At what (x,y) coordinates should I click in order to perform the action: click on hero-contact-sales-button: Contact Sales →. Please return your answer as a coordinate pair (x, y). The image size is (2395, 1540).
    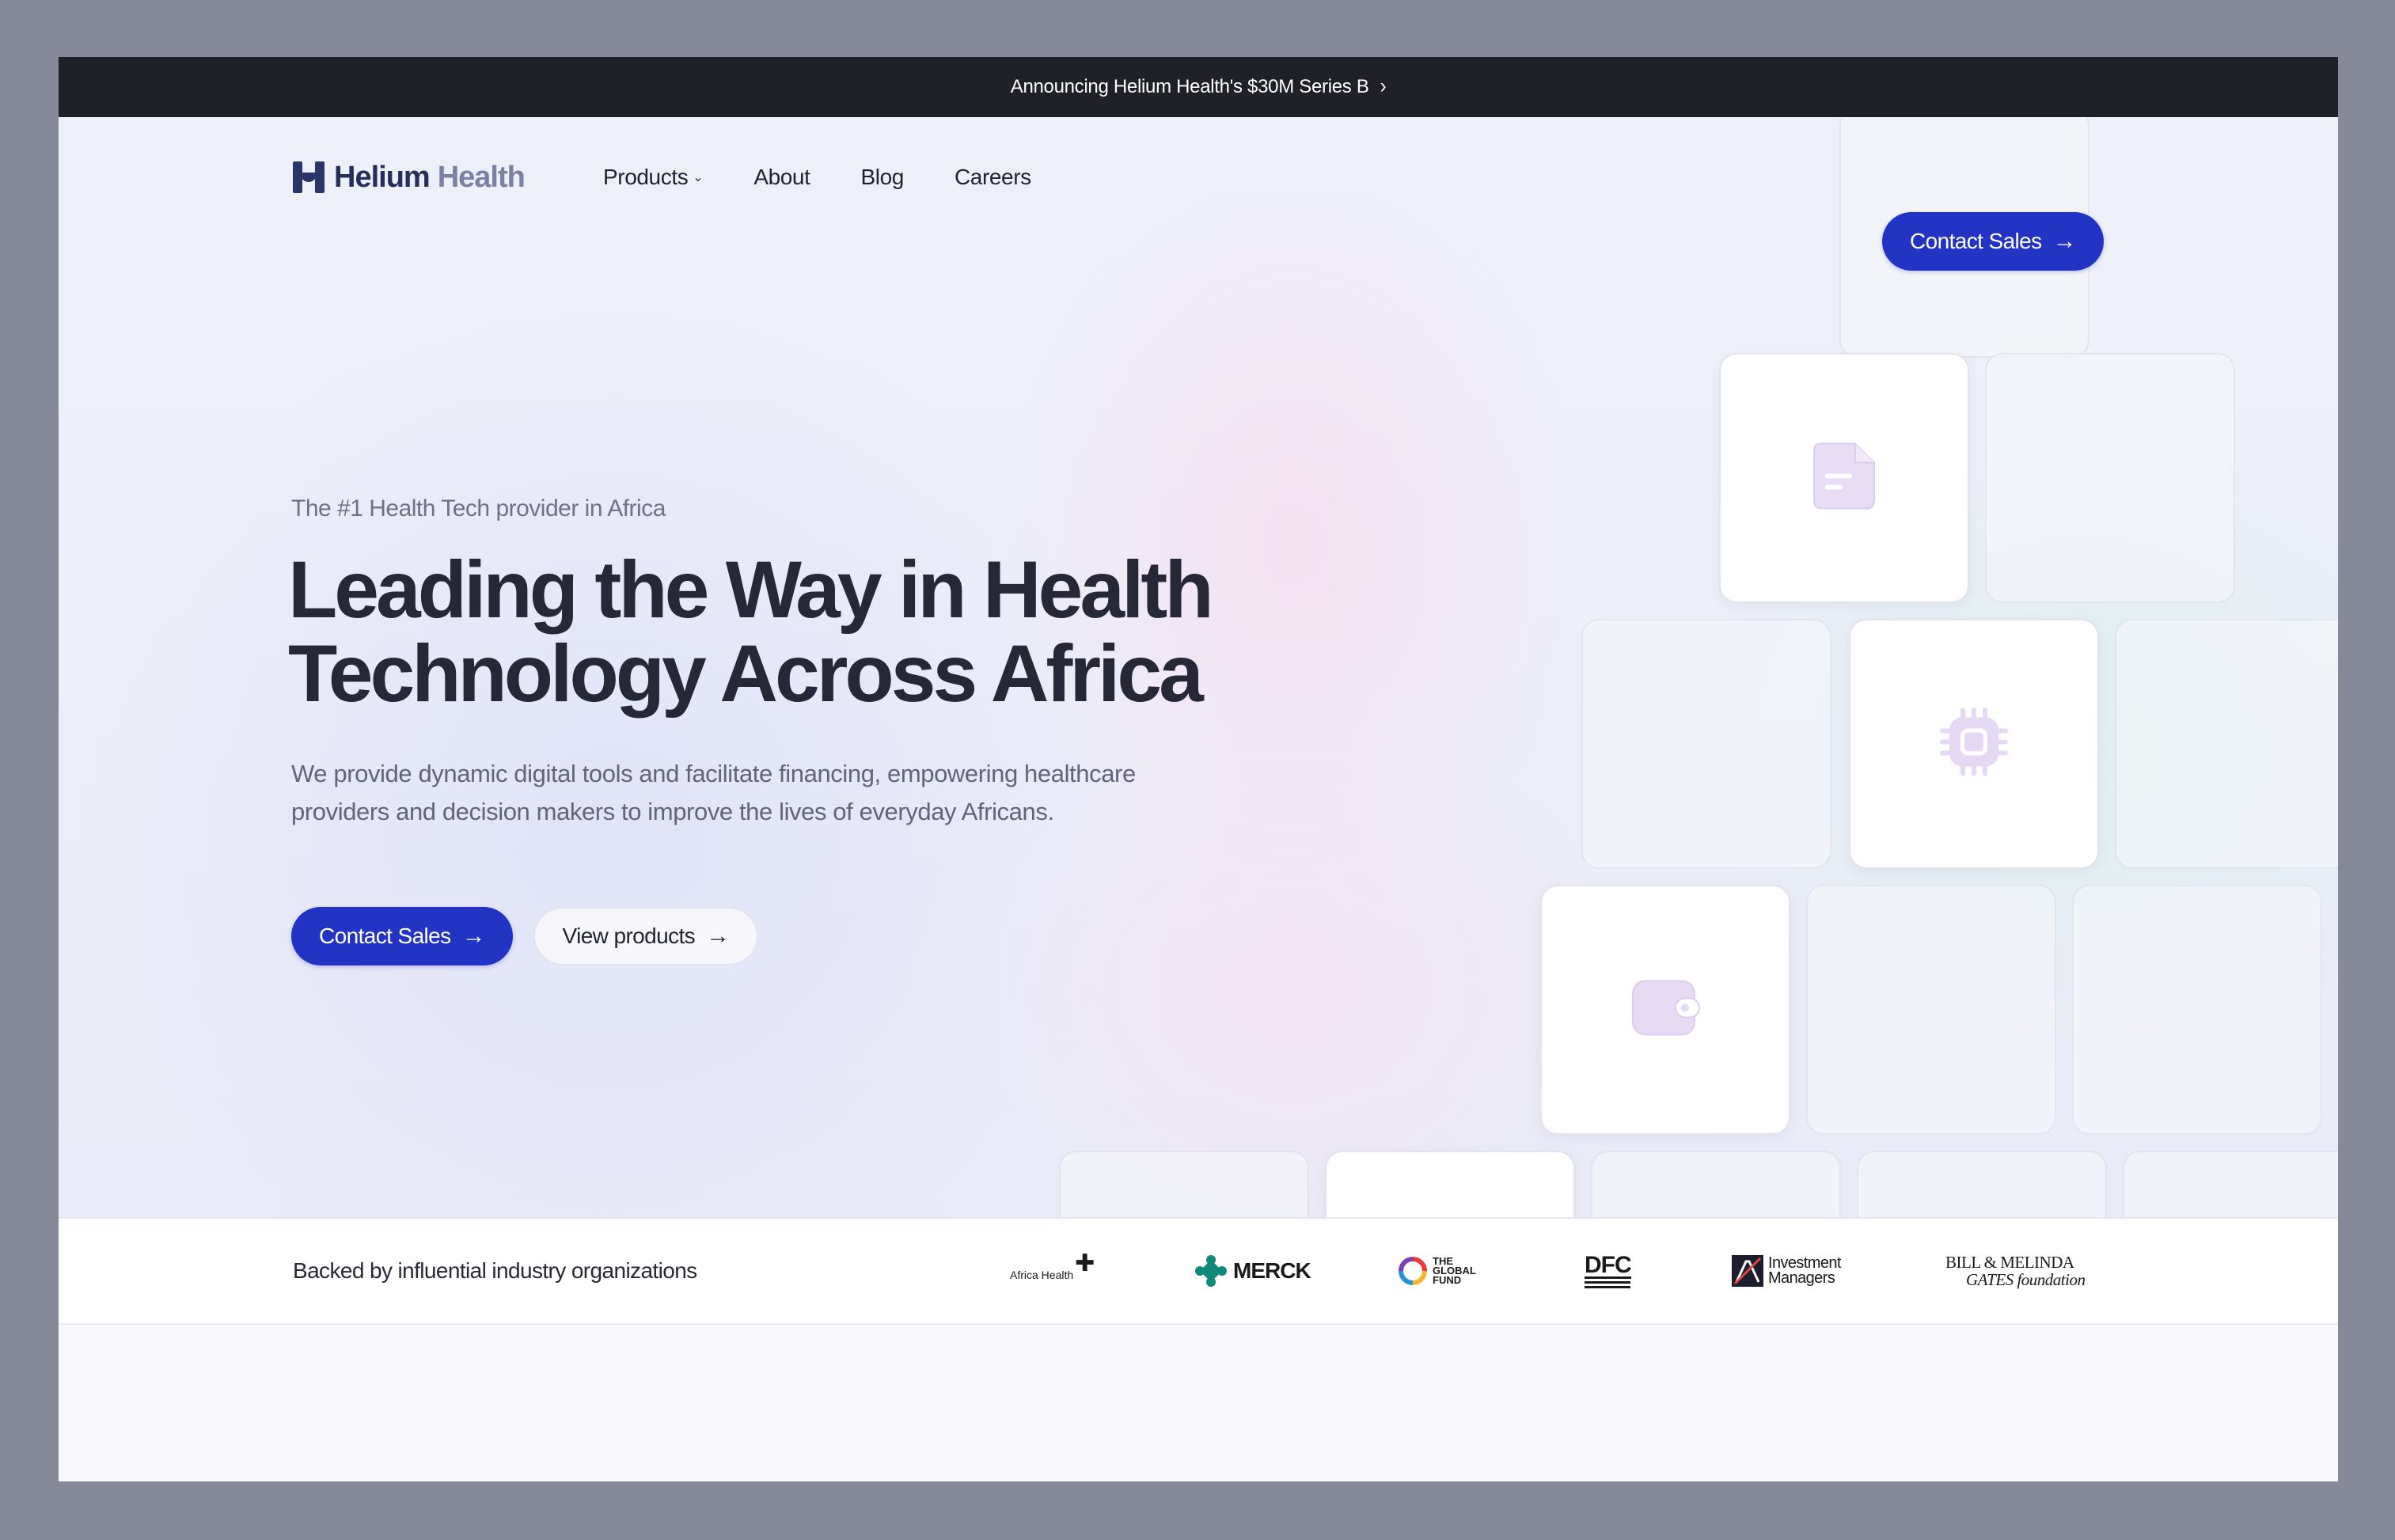
    Looking at the image, I should click on (402, 936).